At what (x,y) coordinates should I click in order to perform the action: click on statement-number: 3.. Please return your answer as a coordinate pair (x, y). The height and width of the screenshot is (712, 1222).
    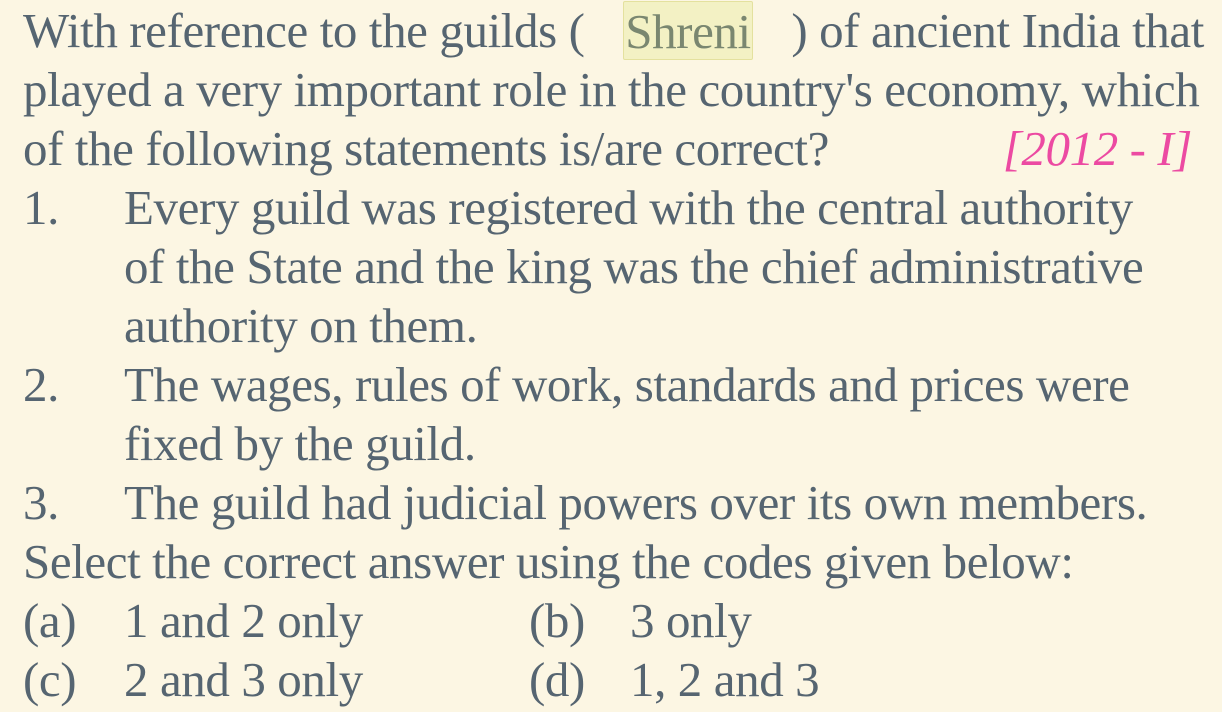
    Looking at the image, I should click on (41, 502).